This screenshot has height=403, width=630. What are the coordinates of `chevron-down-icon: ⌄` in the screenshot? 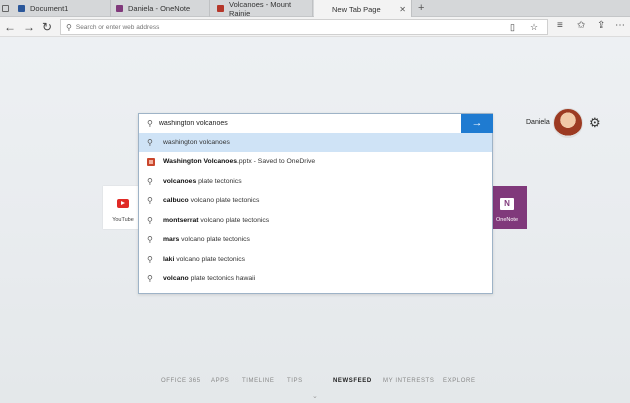 It's located at (315, 396).